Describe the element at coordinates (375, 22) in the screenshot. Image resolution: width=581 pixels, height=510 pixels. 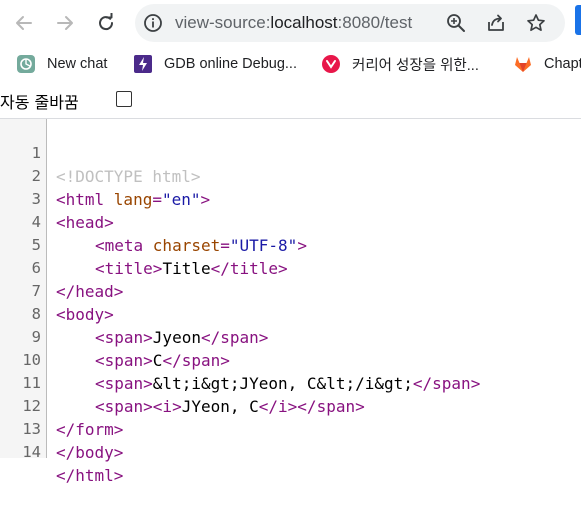
I see `url-path: :8080/test` at that location.